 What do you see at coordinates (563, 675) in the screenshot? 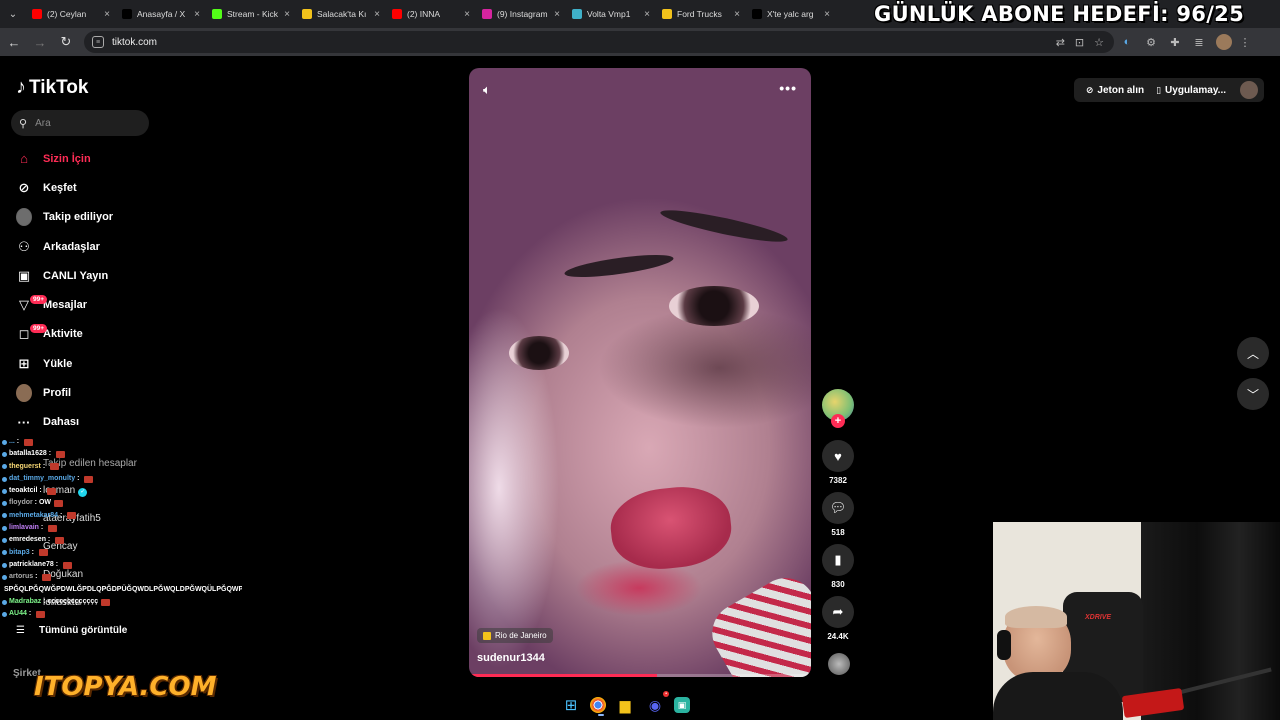
I see `progress-fill` at bounding box center [563, 675].